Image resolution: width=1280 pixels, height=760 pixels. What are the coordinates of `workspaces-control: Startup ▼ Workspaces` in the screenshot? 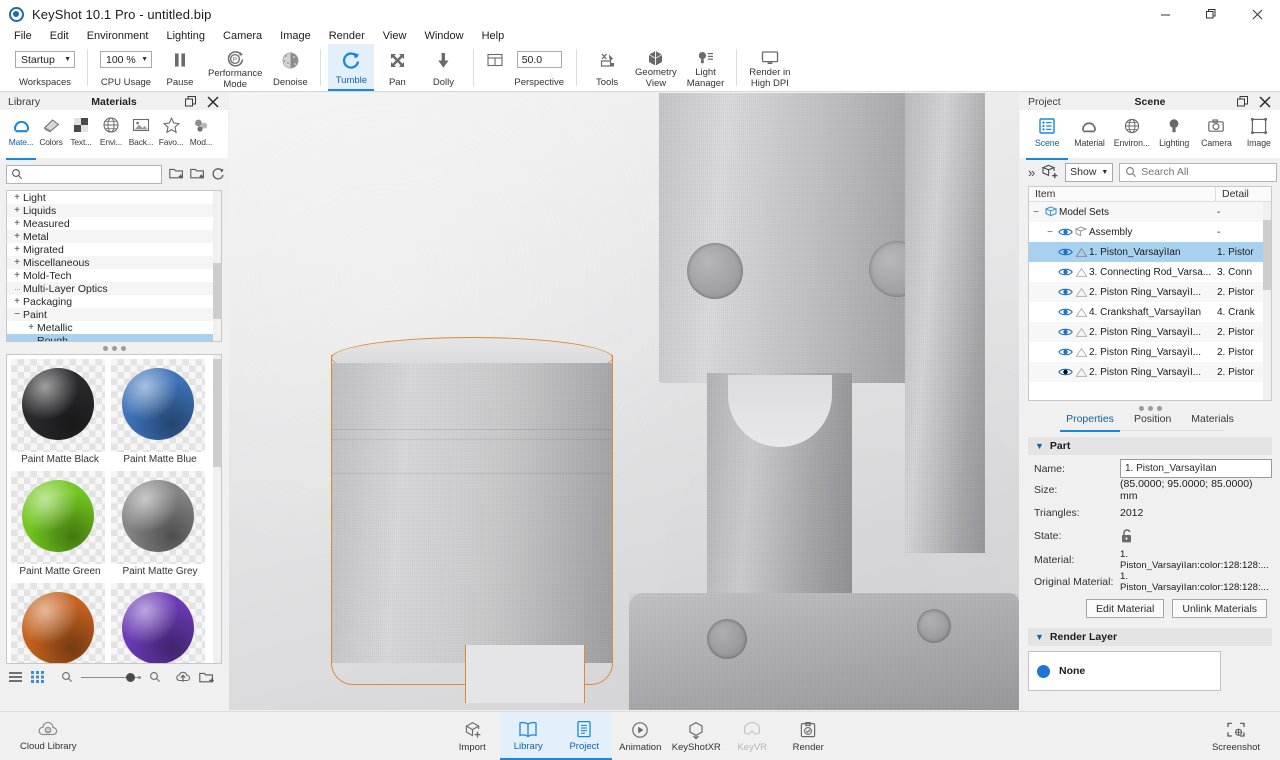 It's located at (45, 67).